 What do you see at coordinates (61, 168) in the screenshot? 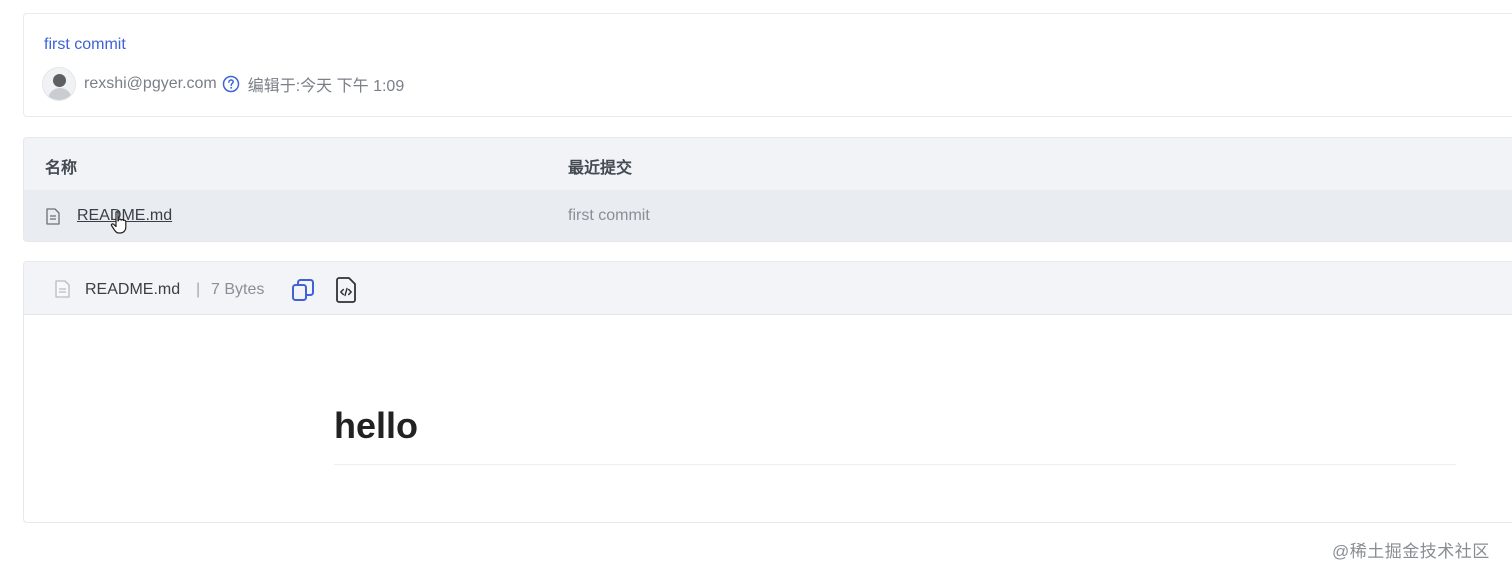
I see `column-header-name: 名称` at bounding box center [61, 168].